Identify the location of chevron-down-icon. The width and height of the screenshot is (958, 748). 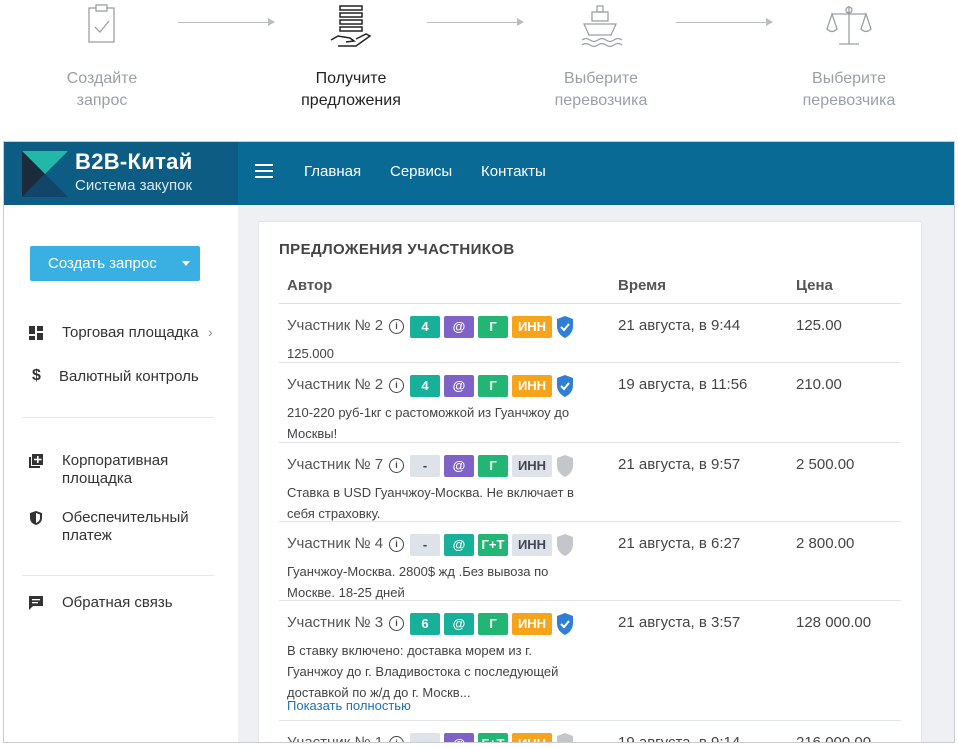
(186, 263).